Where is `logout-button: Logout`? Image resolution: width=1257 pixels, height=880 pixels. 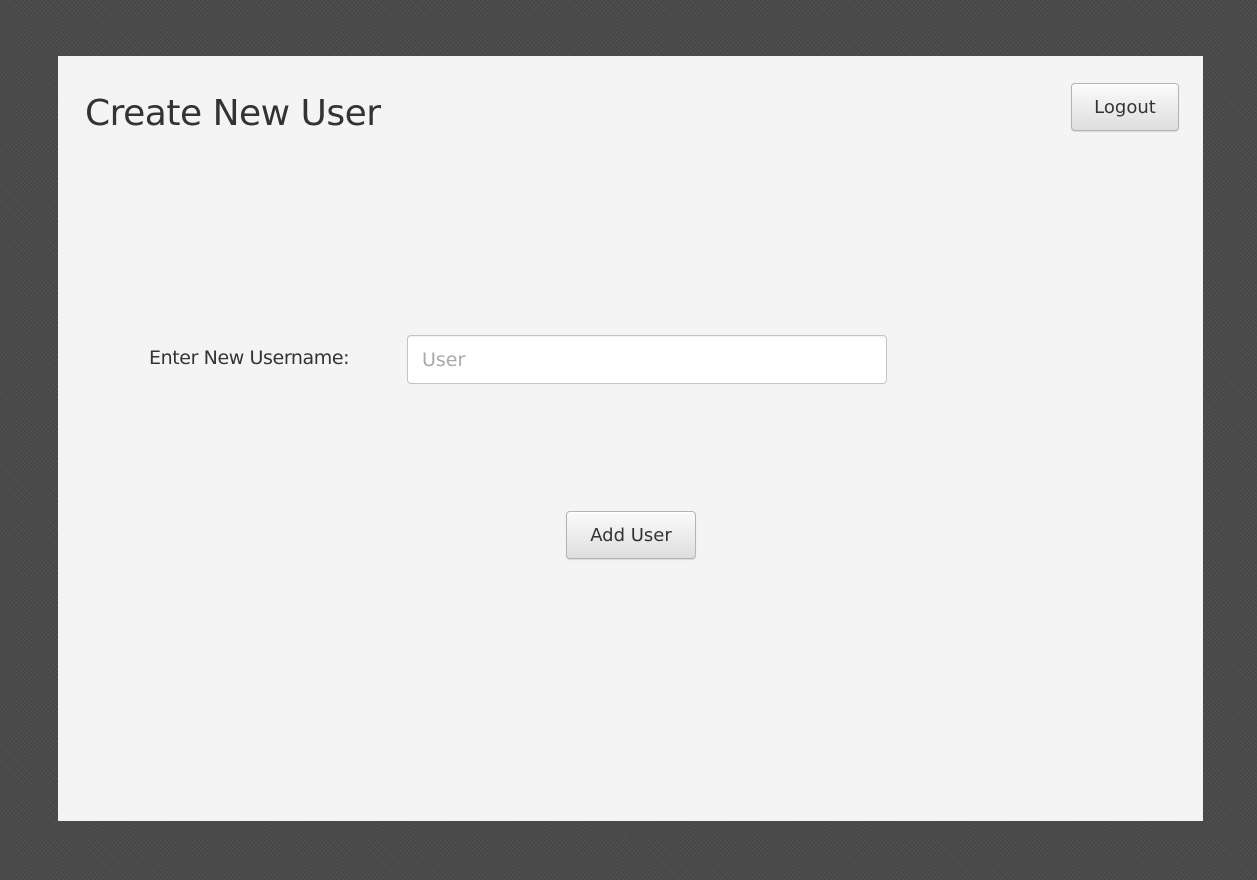 logout-button: Logout is located at coordinates (1125, 107).